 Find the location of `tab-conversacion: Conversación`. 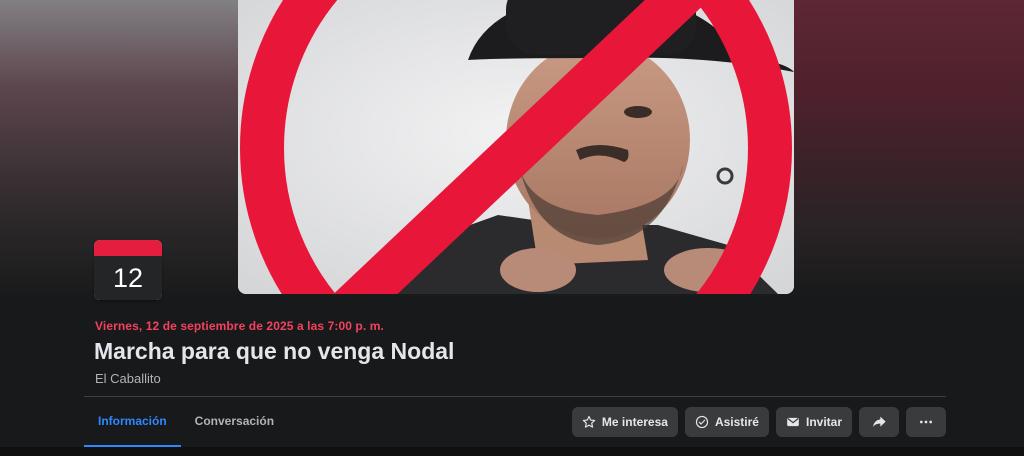

tab-conversacion: Conversación is located at coordinates (234, 421).